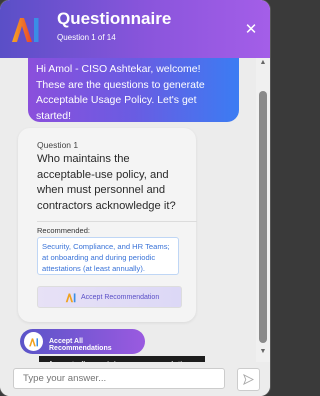 The height and width of the screenshot is (396, 320). Describe the element at coordinates (119, 378) in the screenshot. I see `answer-input` at that location.